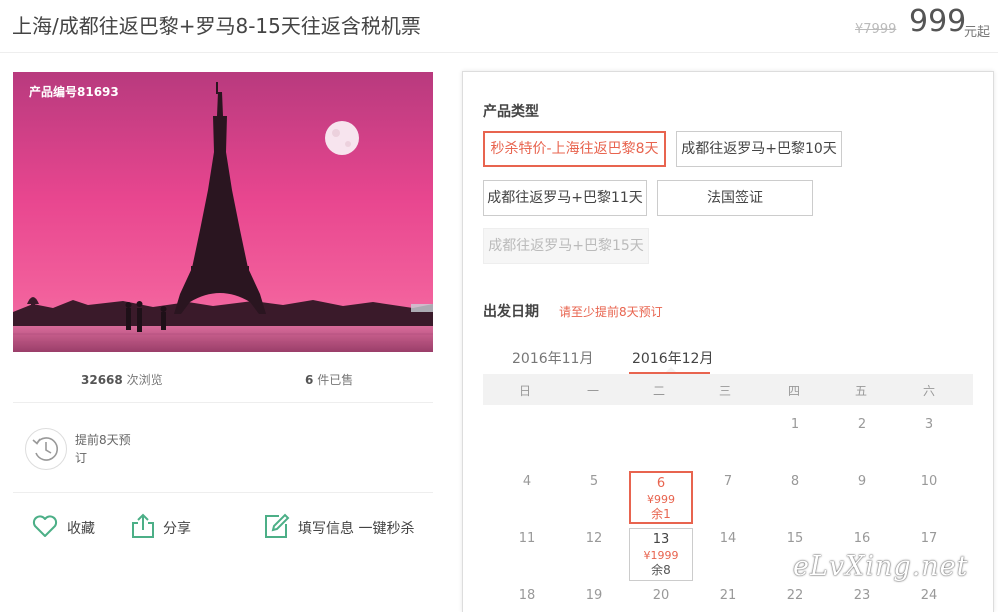 The image size is (998, 612). I want to click on sold-count-label: 件已售, so click(335, 380).